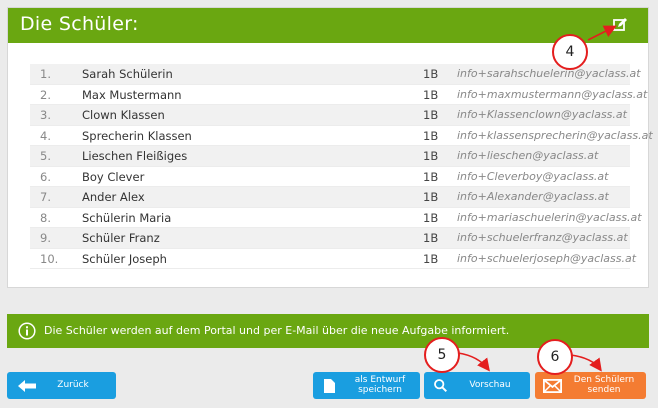 The height and width of the screenshot is (408, 658). What do you see at coordinates (123, 115) in the screenshot?
I see `student-name: Clown Klassen` at bounding box center [123, 115].